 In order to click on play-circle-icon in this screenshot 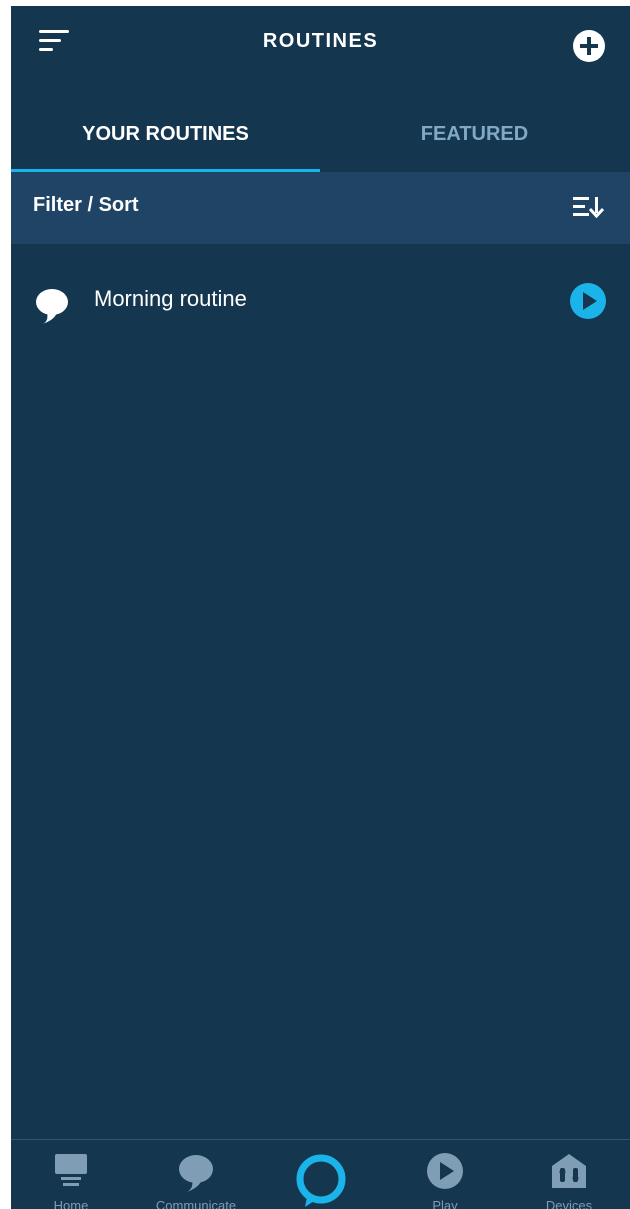, I will do `click(445, 1171)`.